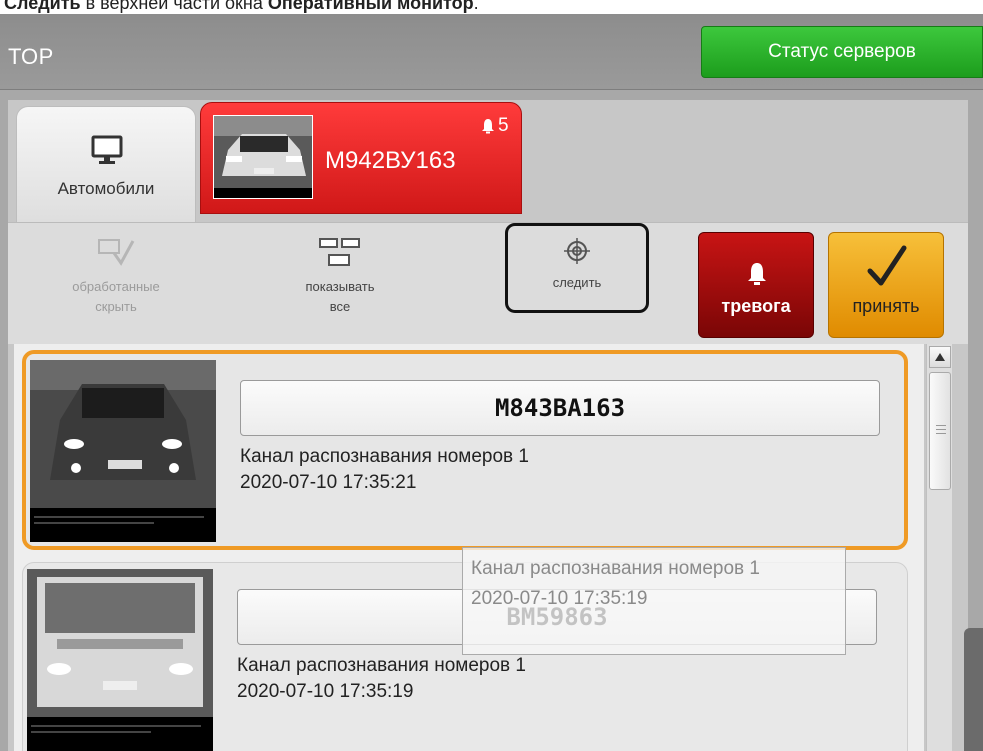  What do you see at coordinates (107, 149) in the screenshot?
I see `monitor-icon` at bounding box center [107, 149].